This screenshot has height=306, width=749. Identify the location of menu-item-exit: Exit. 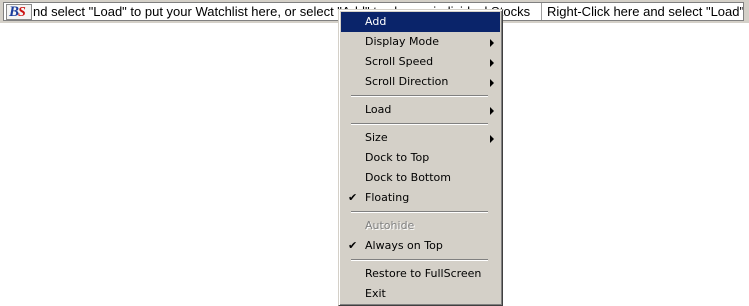
(420, 294).